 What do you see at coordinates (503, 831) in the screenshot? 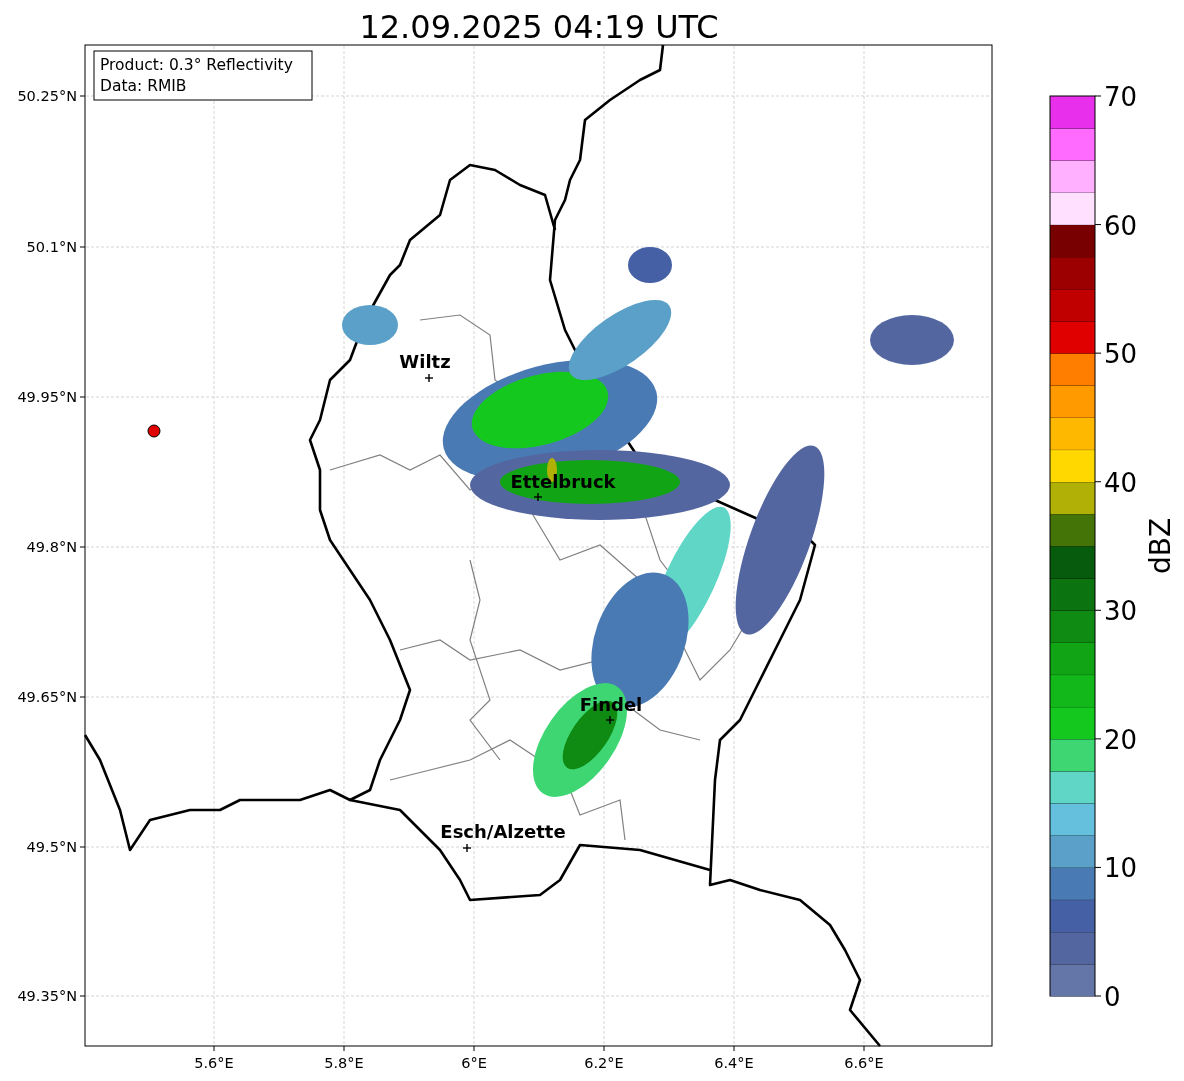
I see `place-label: Esch/Alzette` at bounding box center [503, 831].